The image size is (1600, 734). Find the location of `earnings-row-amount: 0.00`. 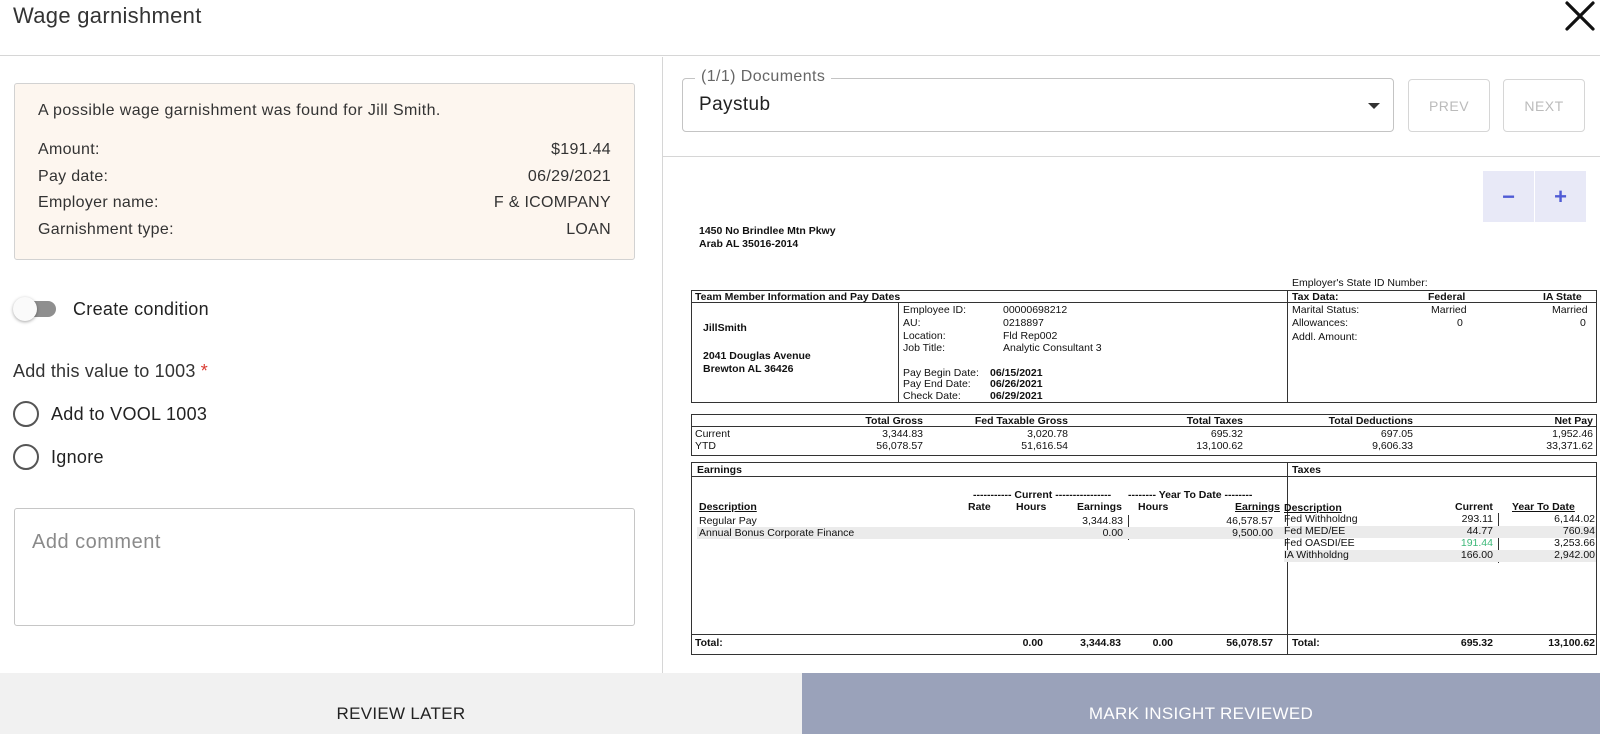

earnings-row-amount: 0.00 is located at coordinates (1112, 533).